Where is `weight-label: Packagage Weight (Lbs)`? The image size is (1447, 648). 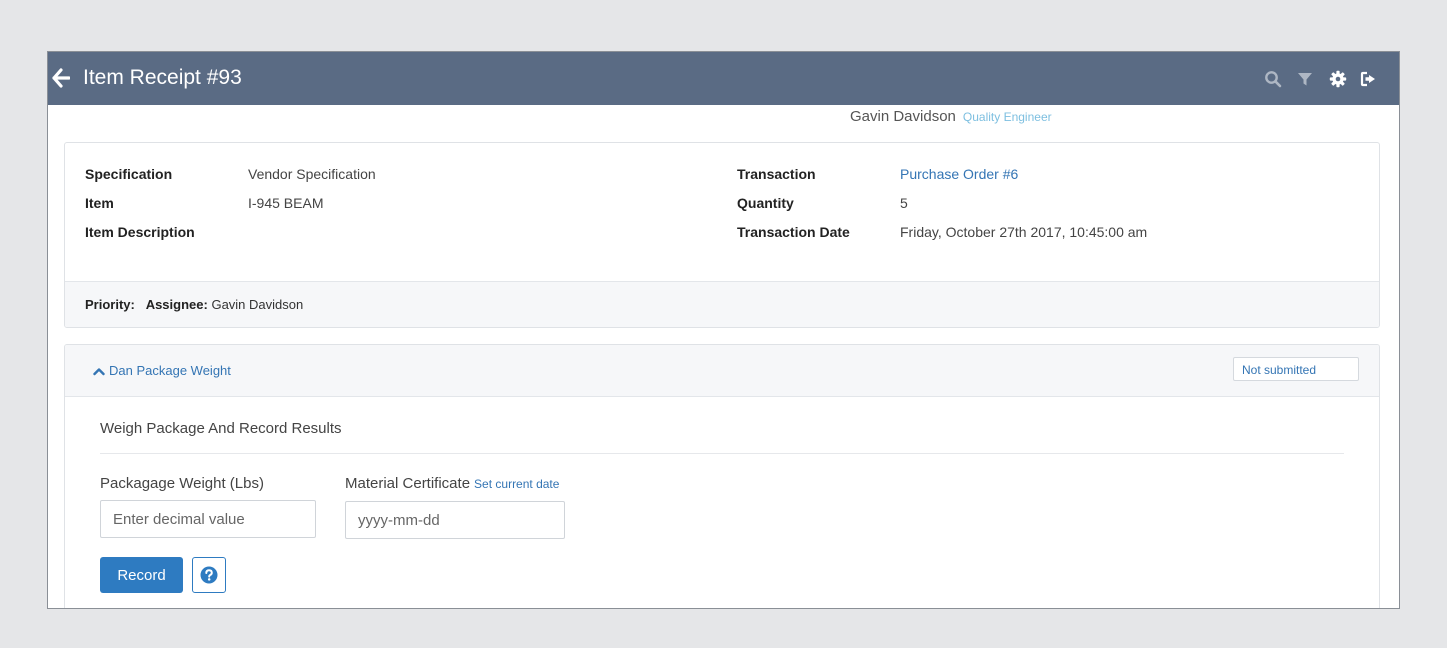 weight-label: Packagage Weight (Lbs) is located at coordinates (182, 483).